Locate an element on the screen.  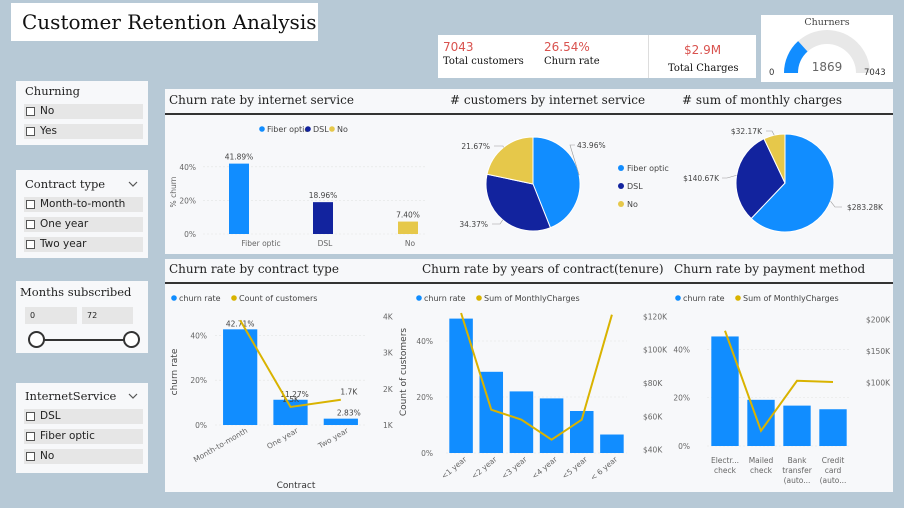
y2-tick-label: 4K is located at coordinates (388, 317).